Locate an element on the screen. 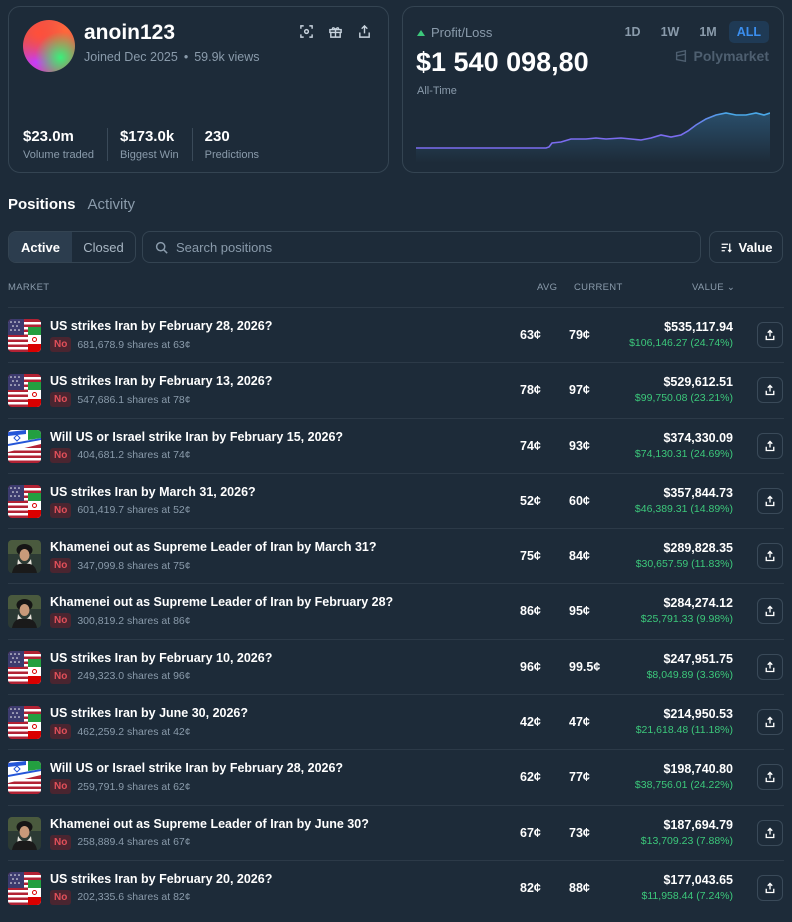  header-current: CURRENT is located at coordinates (598, 287).